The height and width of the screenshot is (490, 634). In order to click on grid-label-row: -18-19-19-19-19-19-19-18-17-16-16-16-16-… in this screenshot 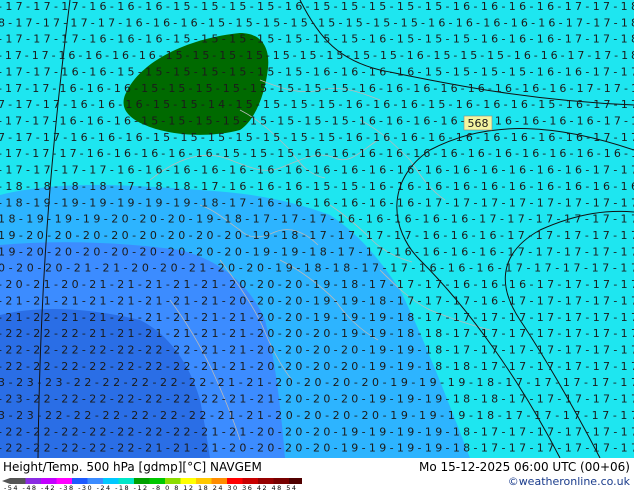, I will do `click(317, 202)`.